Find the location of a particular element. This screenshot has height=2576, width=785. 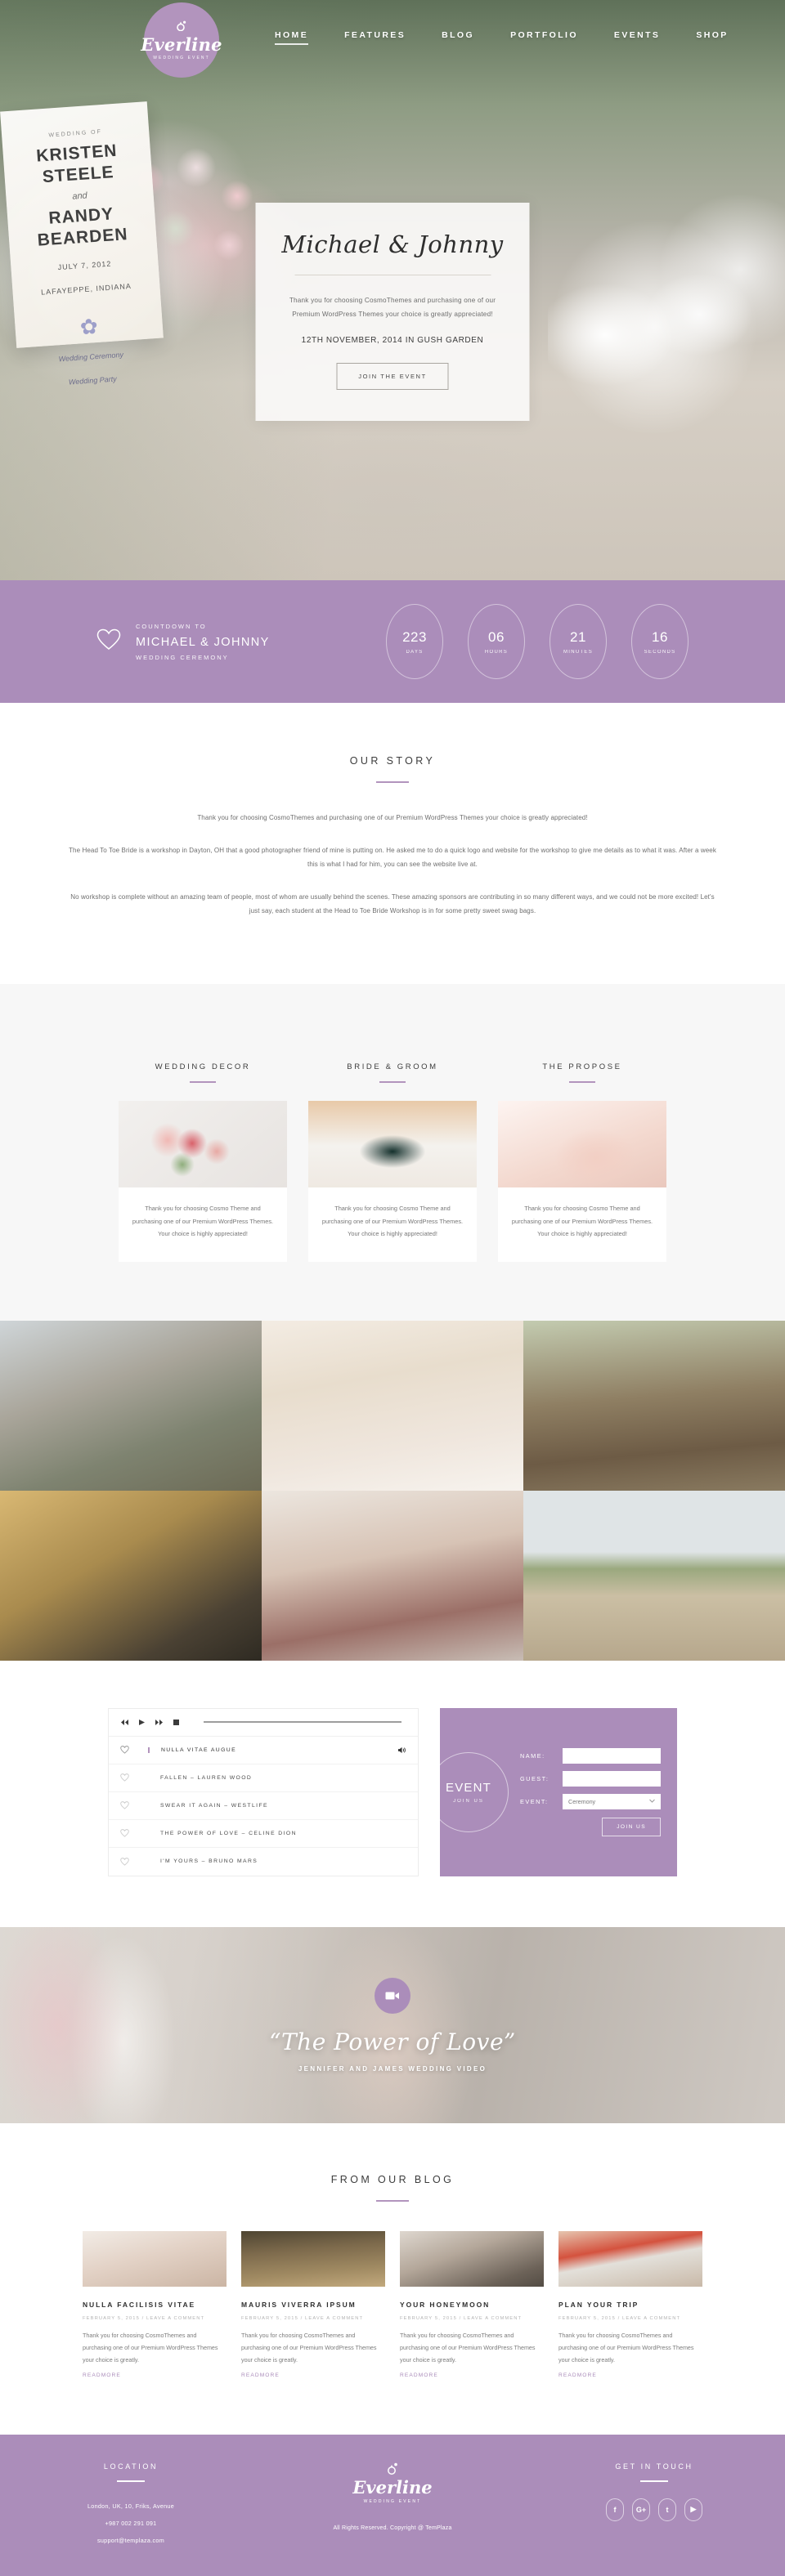

countdown-minutes-value: 21 is located at coordinates (578, 636).